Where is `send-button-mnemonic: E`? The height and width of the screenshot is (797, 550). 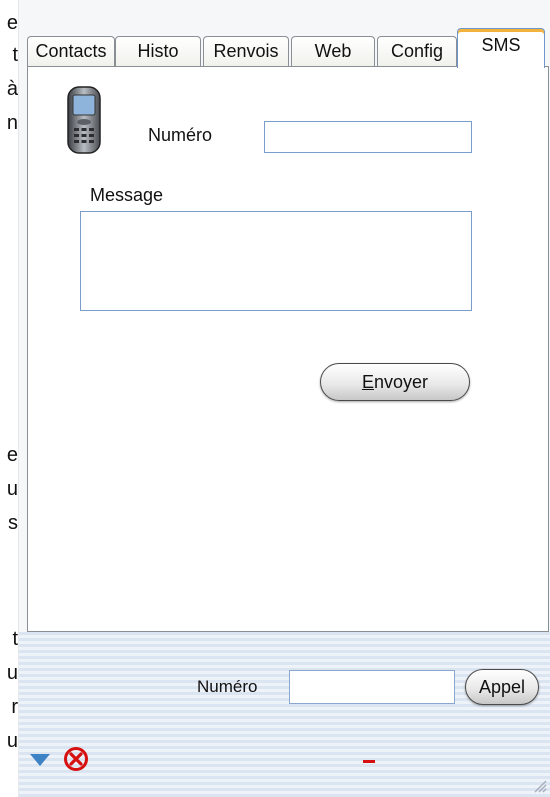 send-button-mnemonic: E is located at coordinates (367, 381).